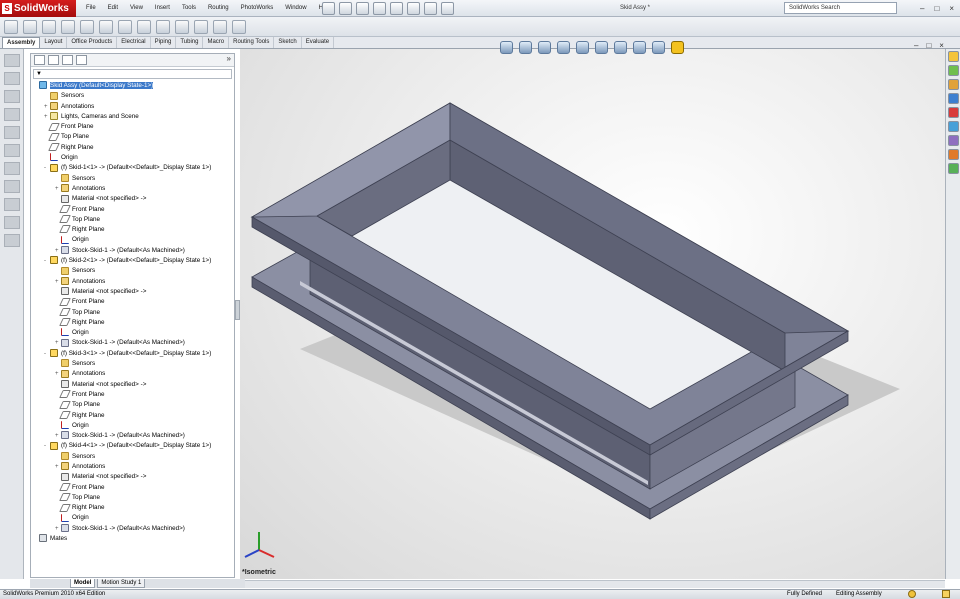 The image size is (960, 599). What do you see at coordinates (136, 8) in the screenshot?
I see `menu-view: View` at bounding box center [136, 8].